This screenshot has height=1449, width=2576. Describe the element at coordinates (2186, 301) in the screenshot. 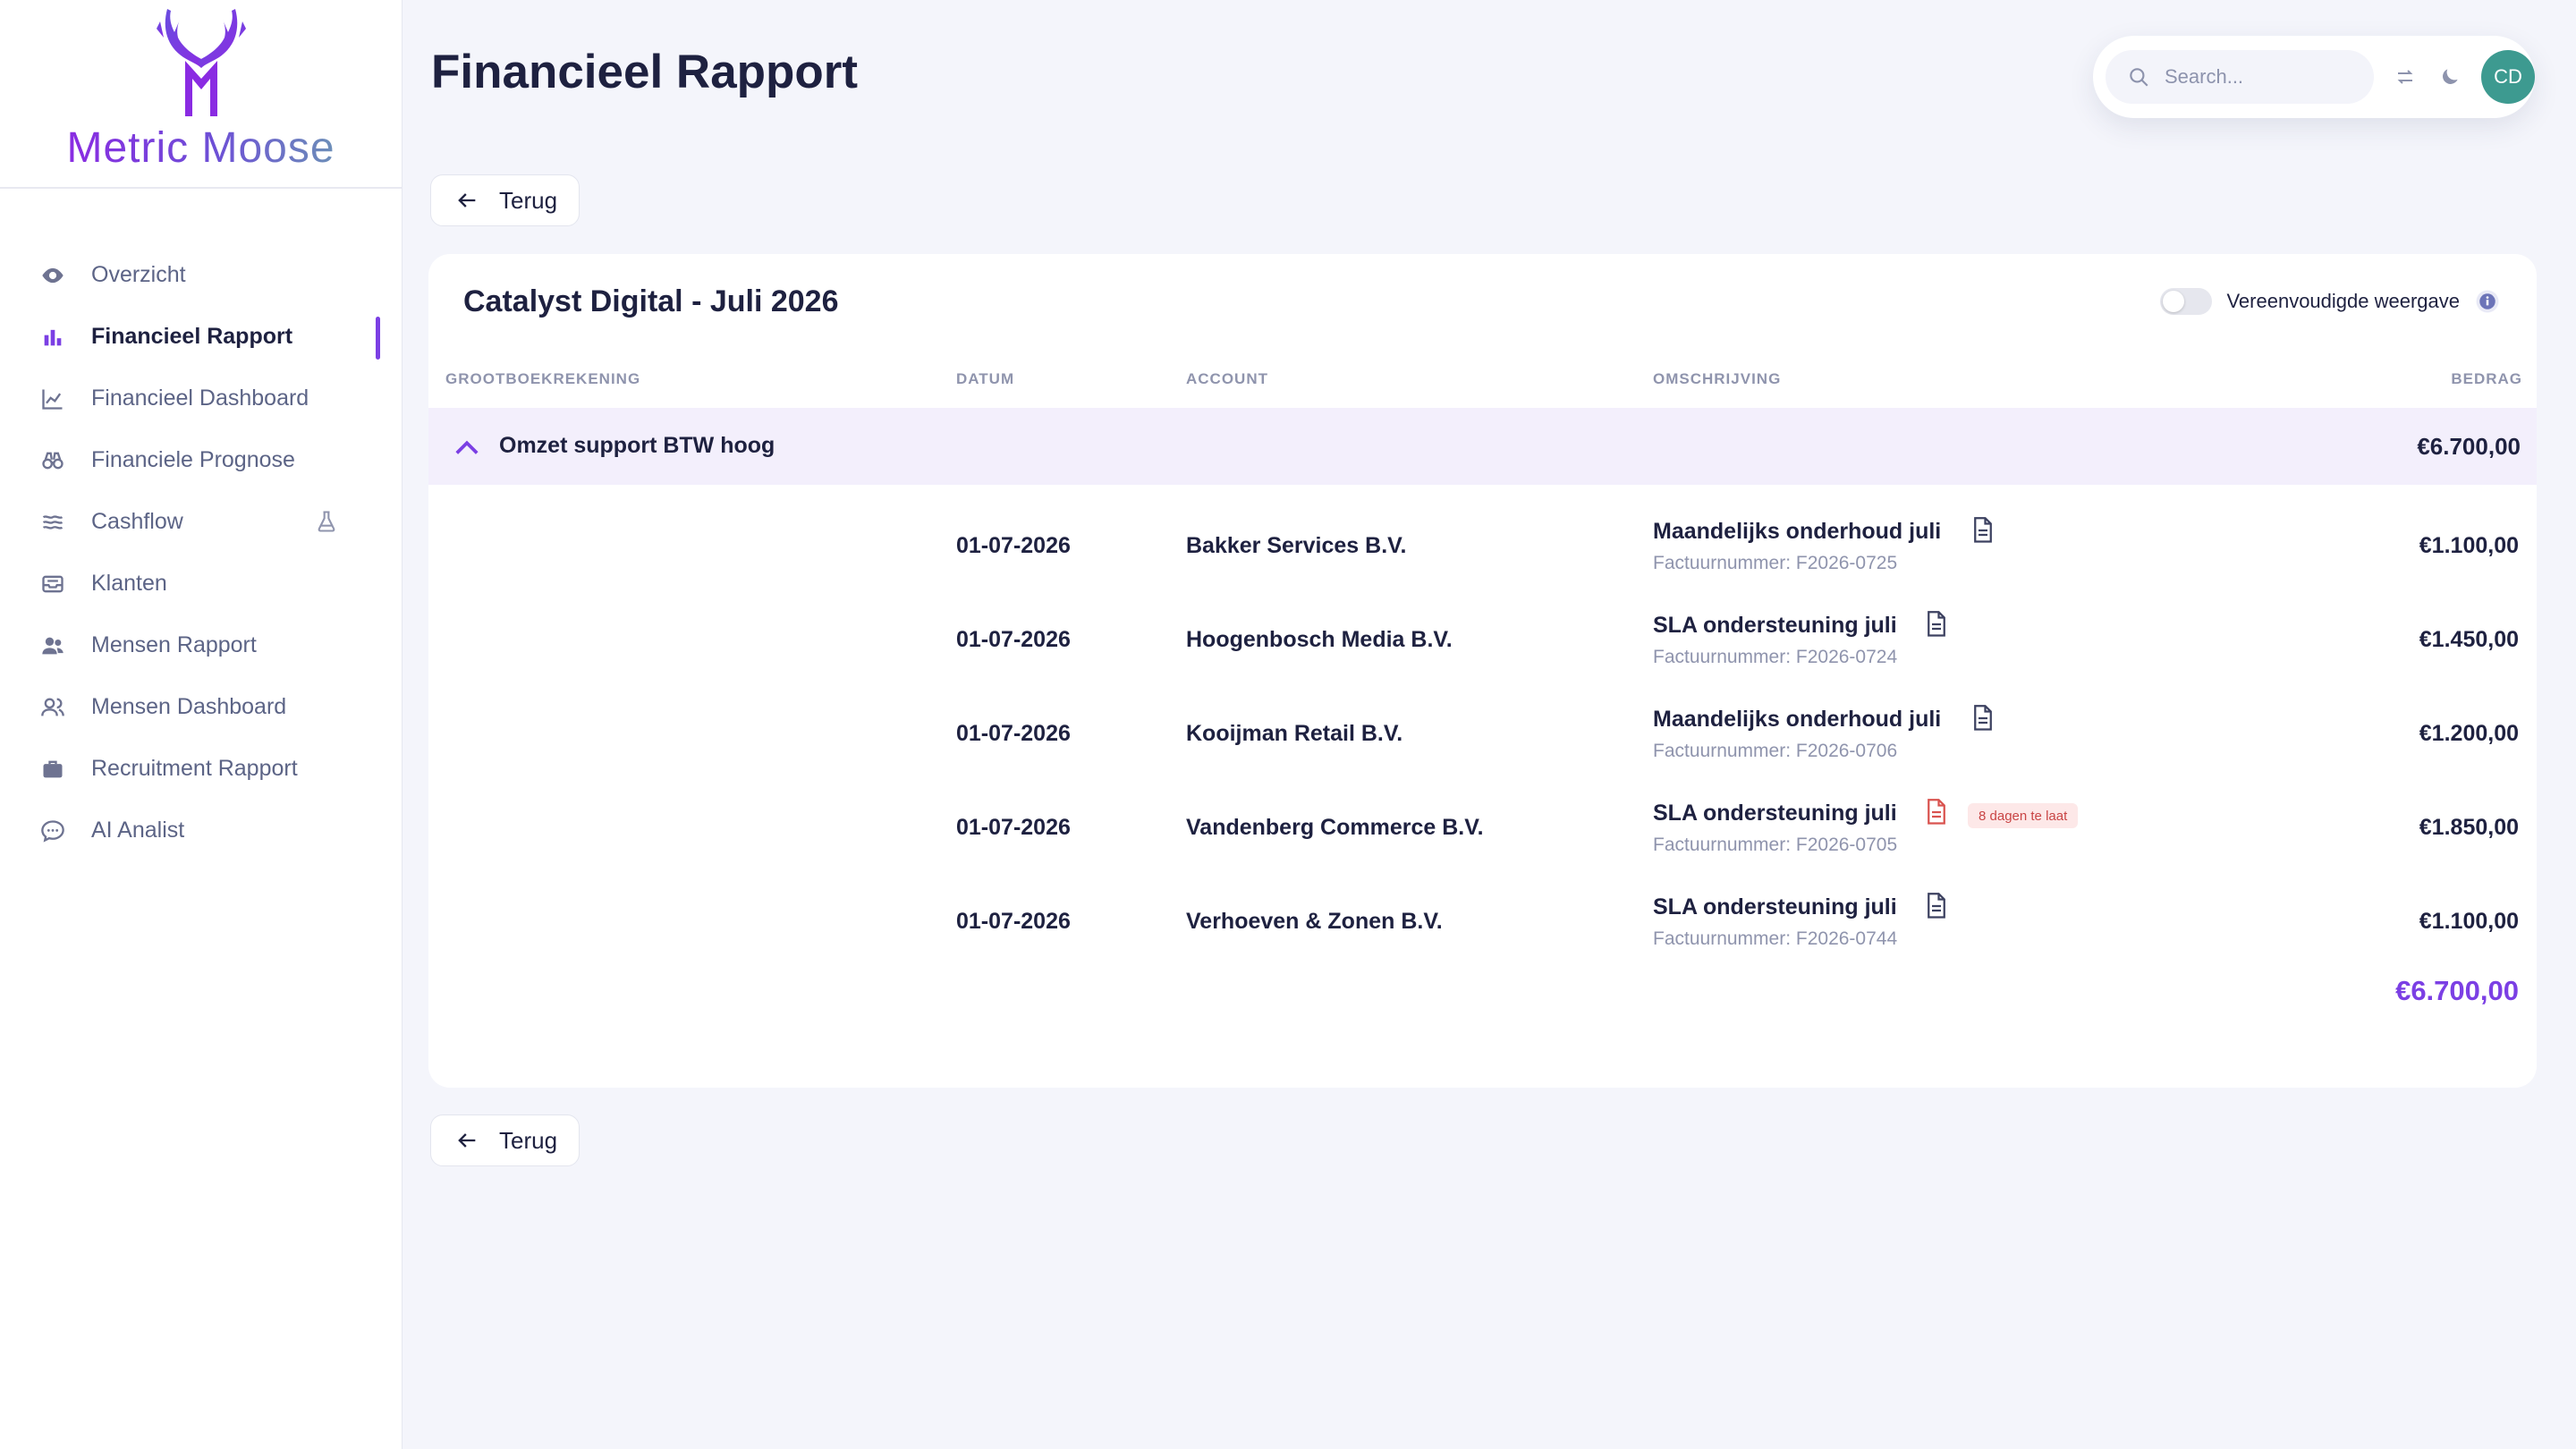

I see `simplified-view-toggle` at that location.